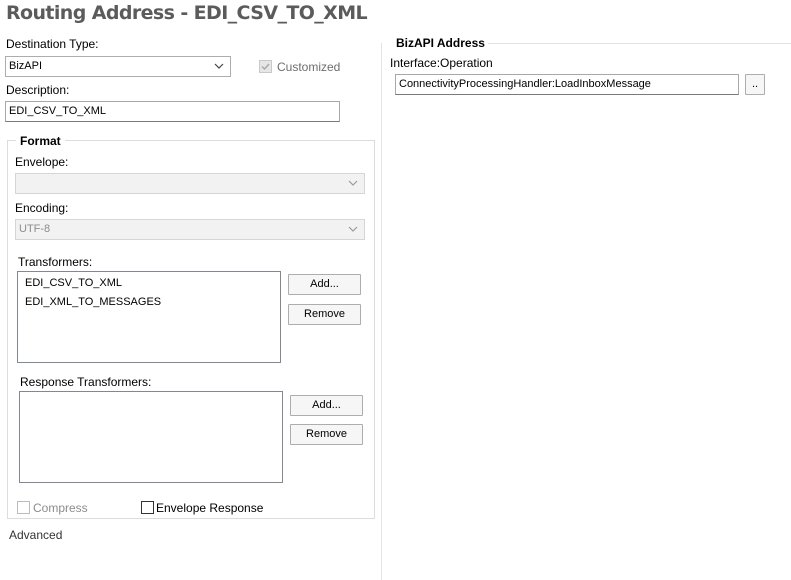  I want to click on browse-button: .., so click(755, 84).